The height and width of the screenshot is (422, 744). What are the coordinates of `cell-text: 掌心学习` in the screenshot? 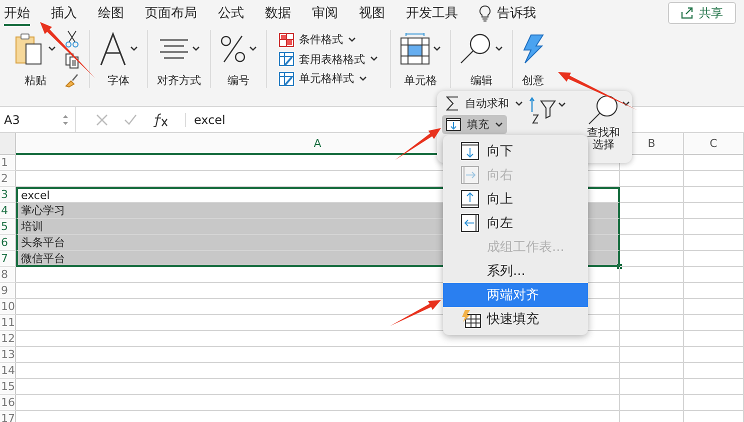 It's located at (43, 210).